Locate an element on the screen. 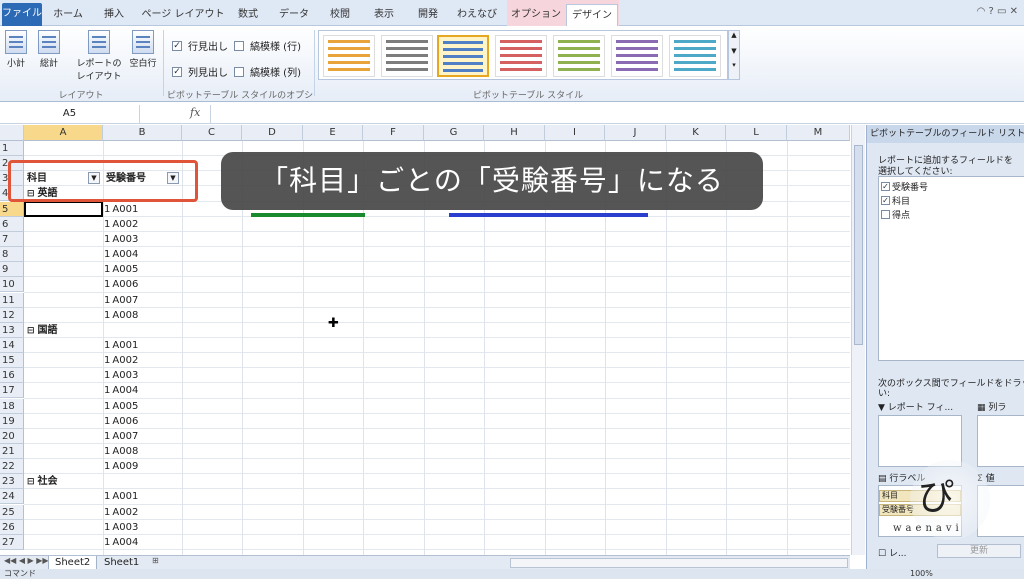 This screenshot has width=1024, height=579. sheet-tab-sheet2: Sheet2 is located at coordinates (73, 563).